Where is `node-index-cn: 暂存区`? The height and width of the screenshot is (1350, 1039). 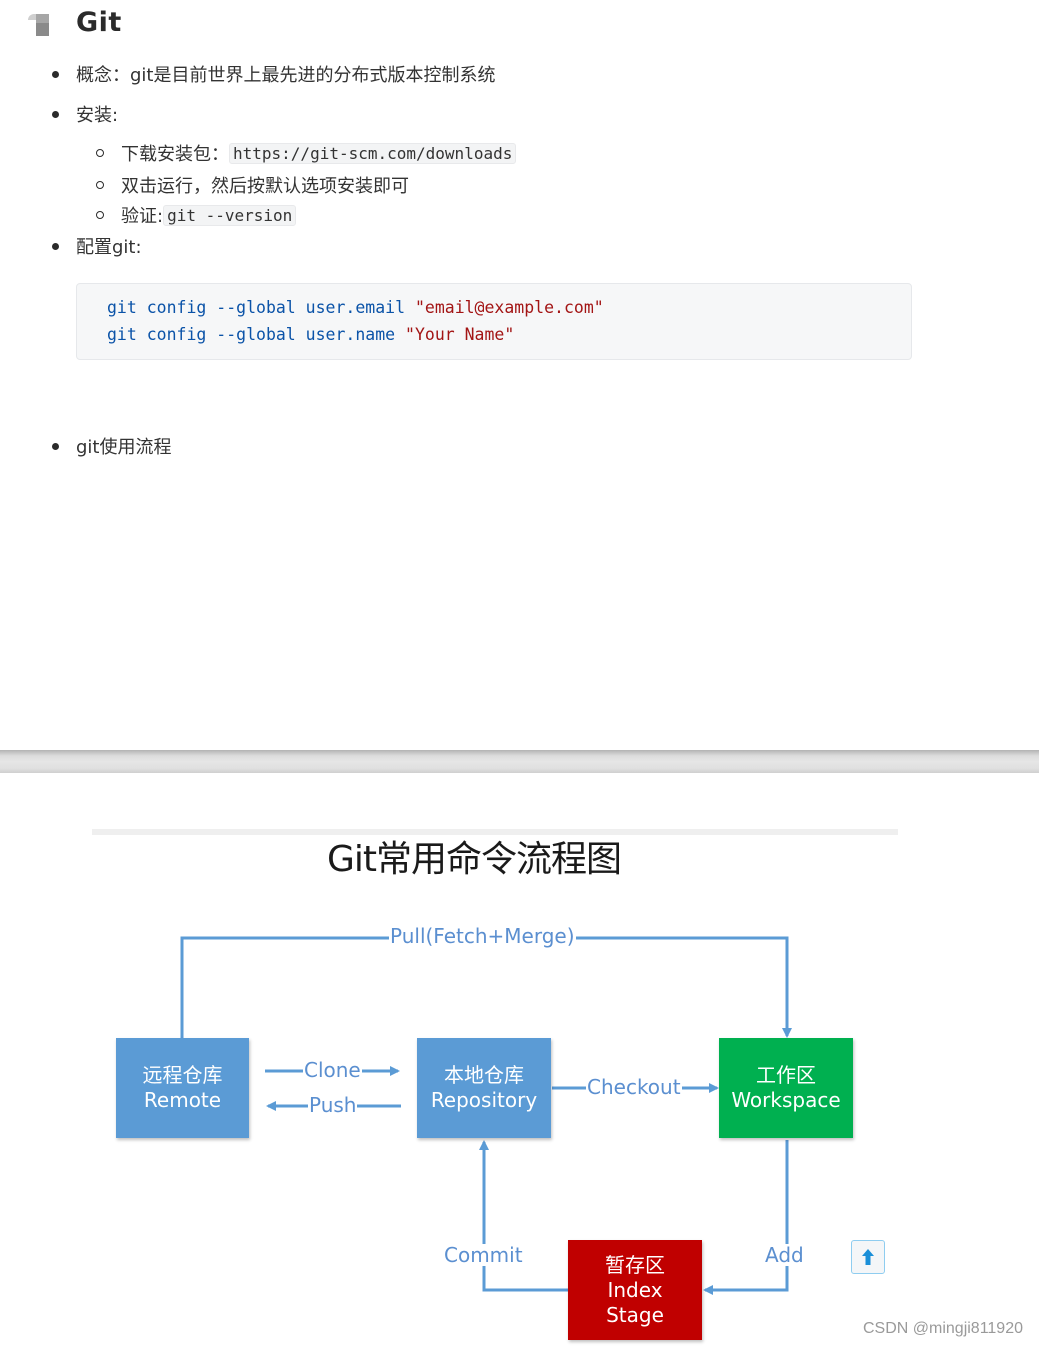
node-index-cn: 暂存区 is located at coordinates (635, 1264).